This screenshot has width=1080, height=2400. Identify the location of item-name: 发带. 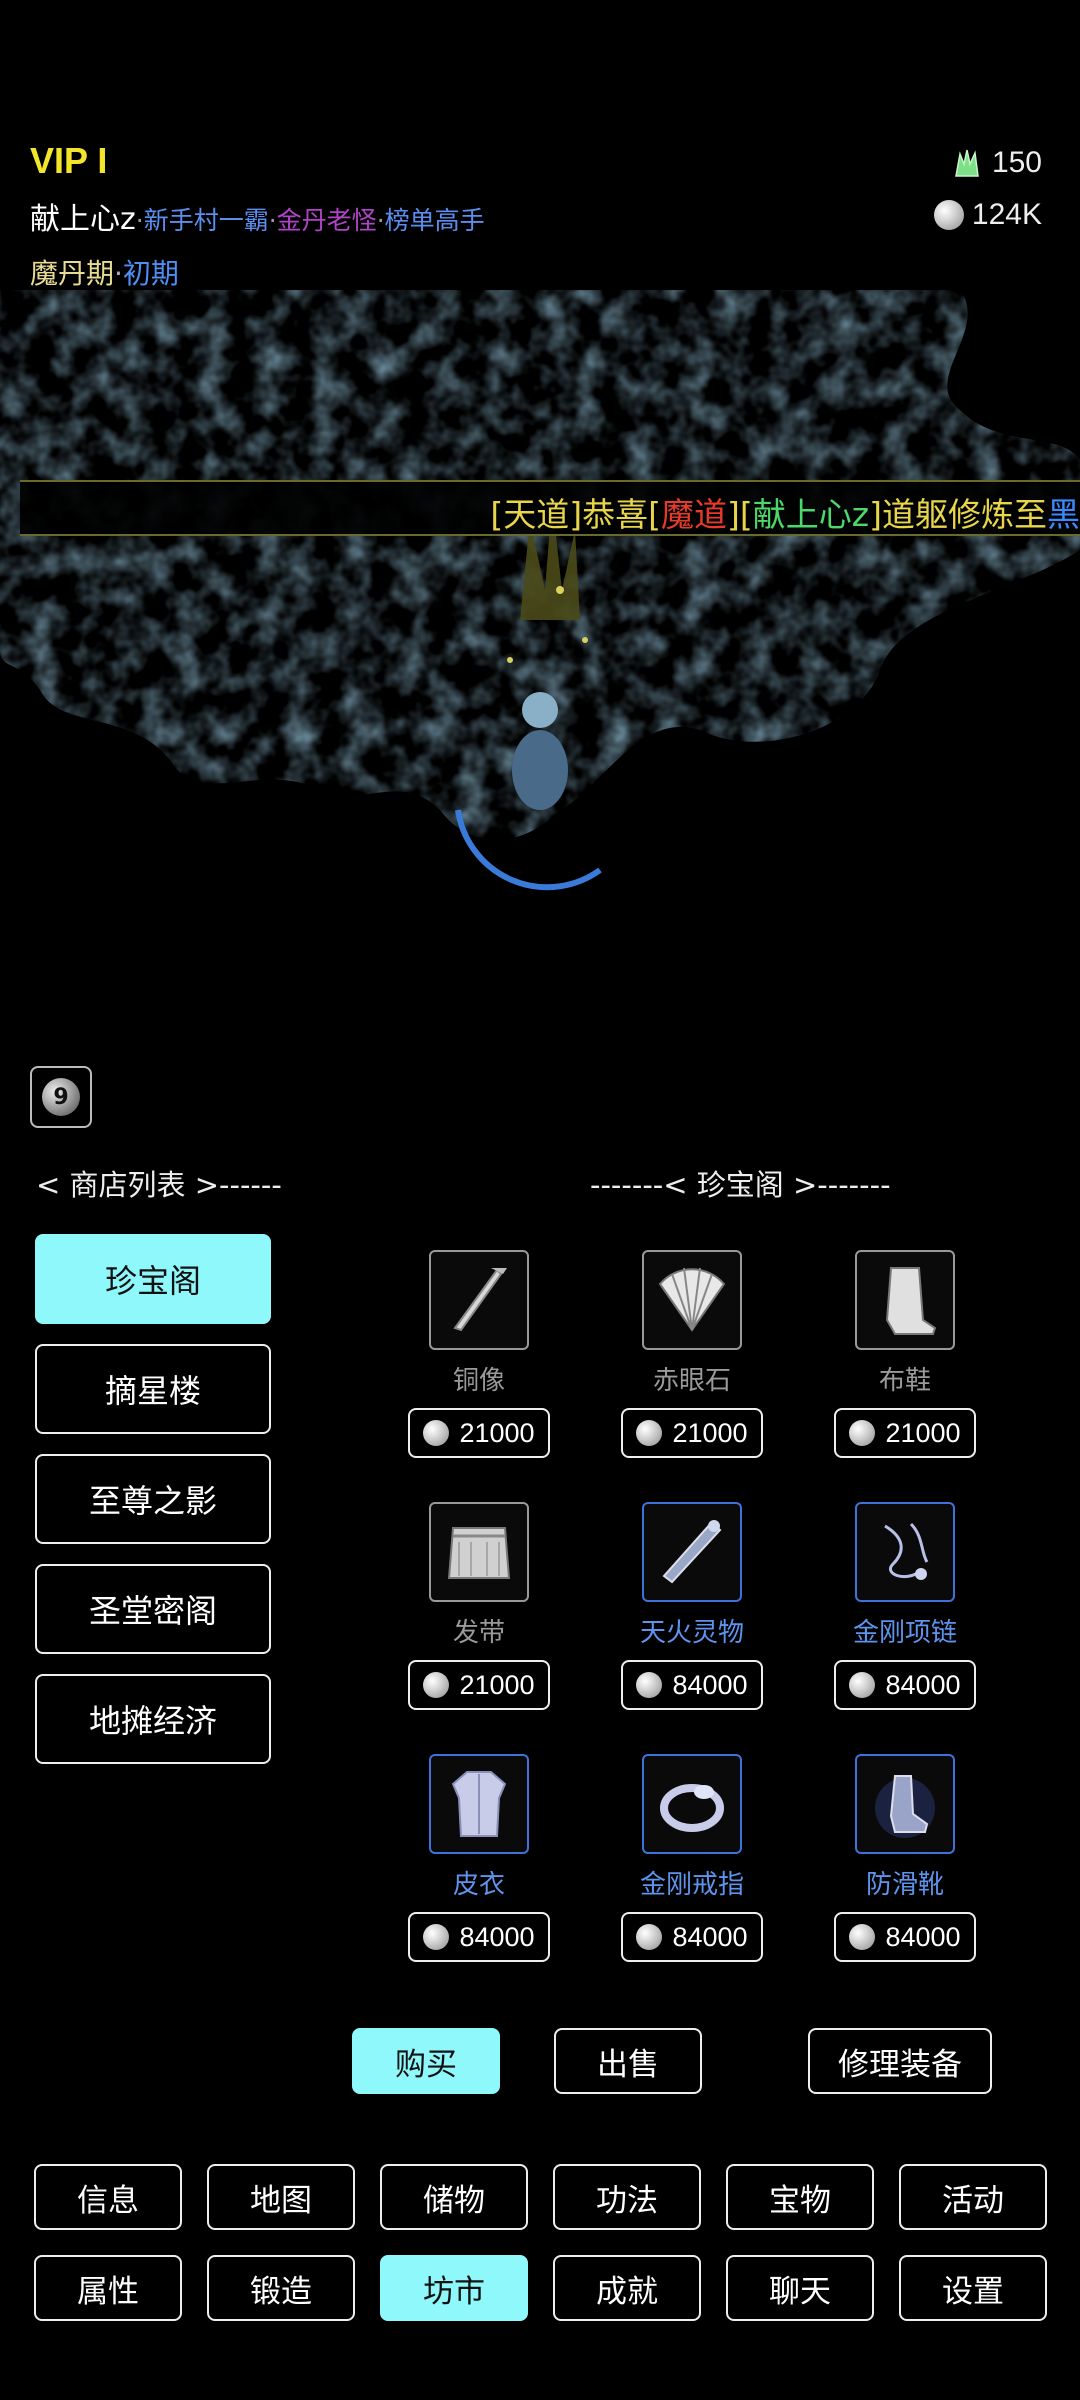
(478, 1633).